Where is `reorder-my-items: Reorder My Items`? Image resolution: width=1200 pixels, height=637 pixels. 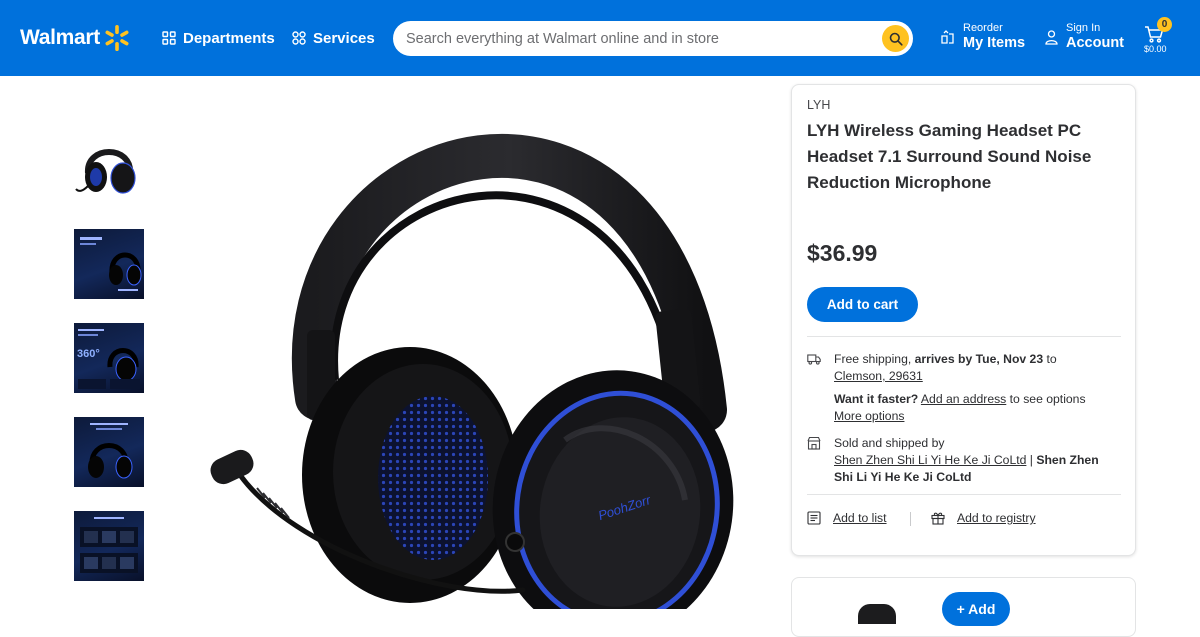
reorder-my-items: Reorder My Items is located at coordinates (982, 37).